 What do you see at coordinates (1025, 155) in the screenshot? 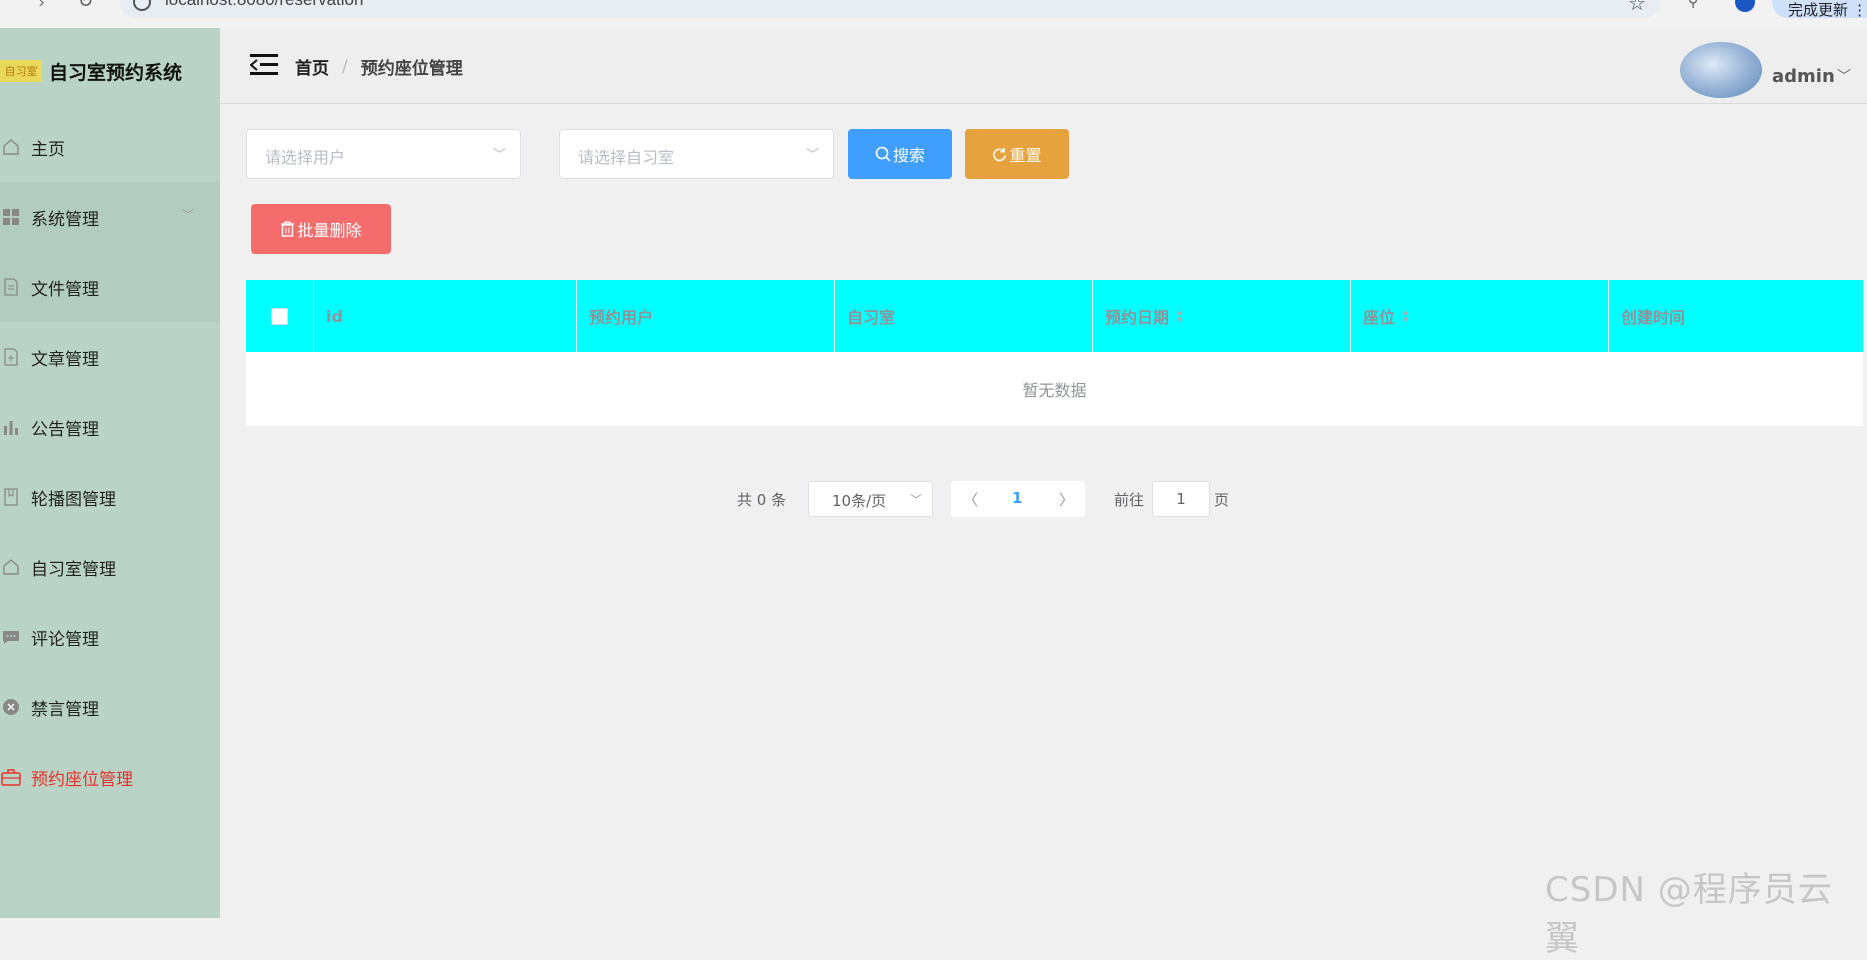
I see `reset-button-label: 重置` at bounding box center [1025, 155].